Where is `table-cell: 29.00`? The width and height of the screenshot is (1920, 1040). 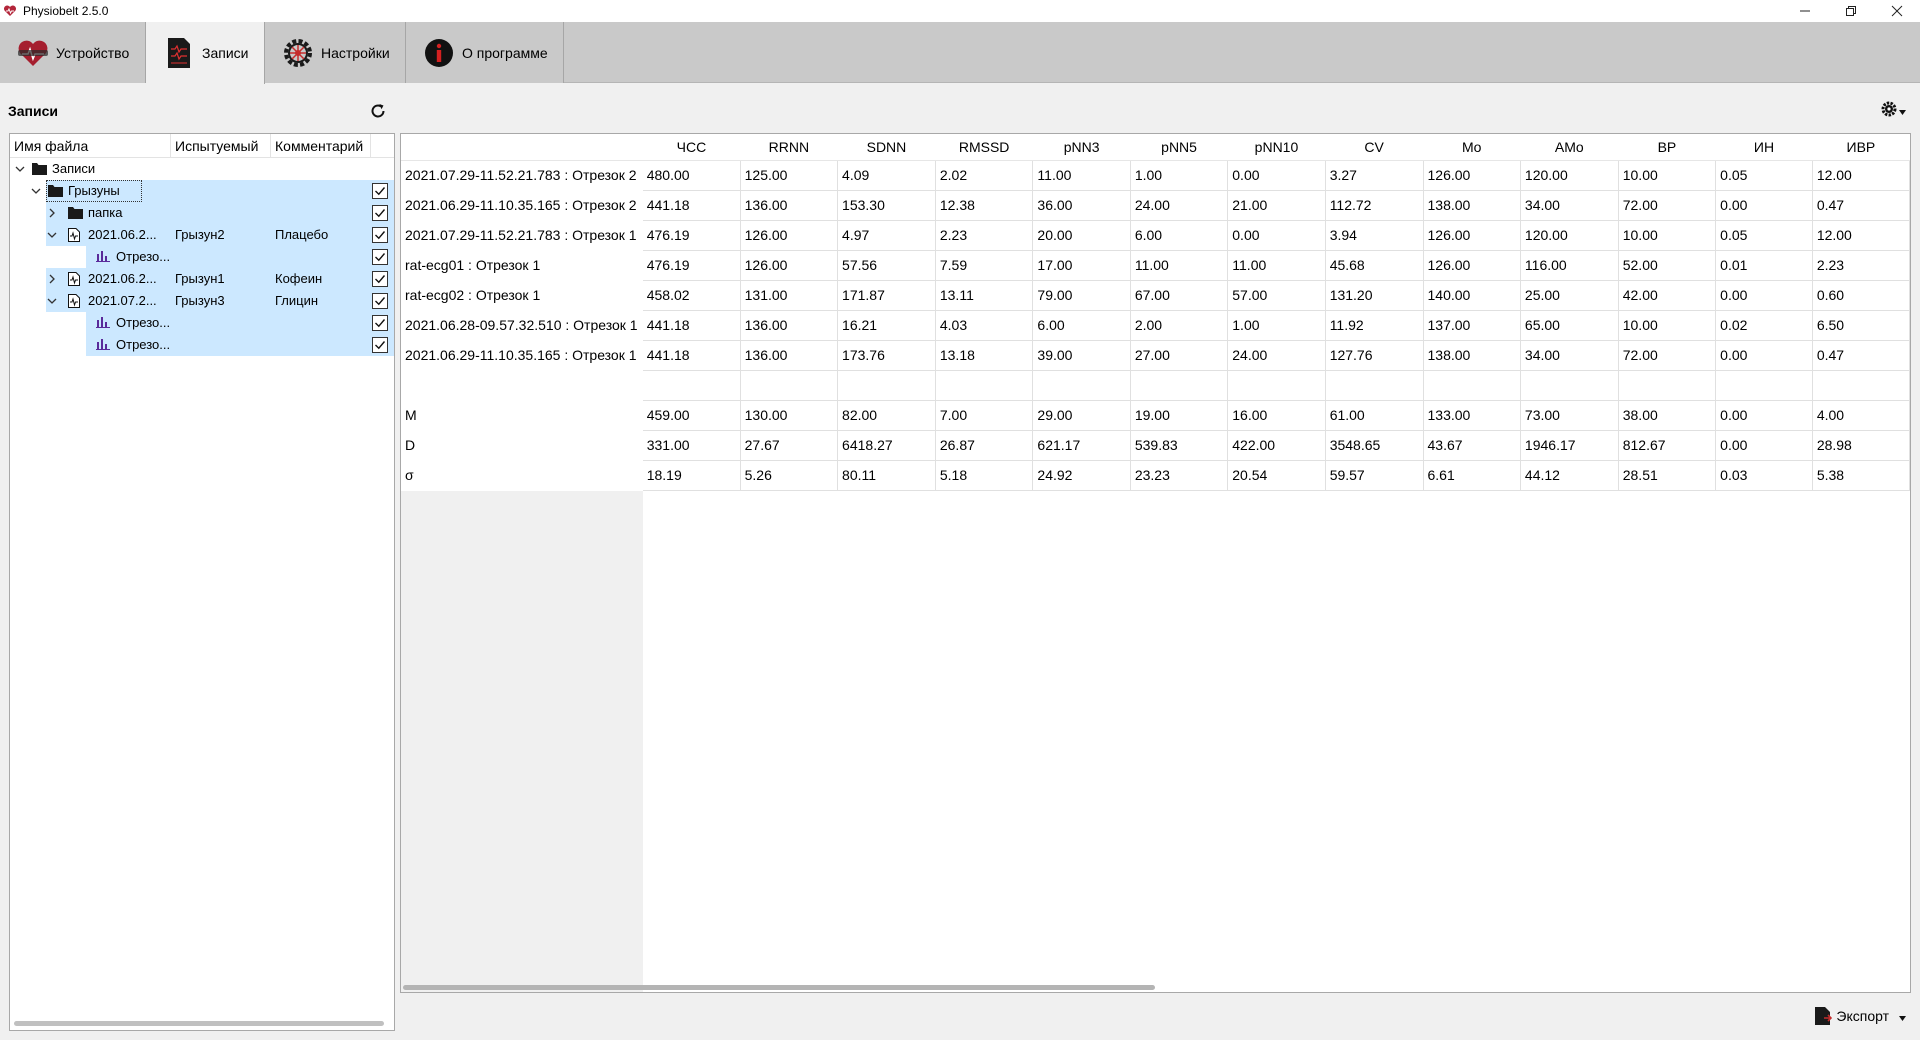 table-cell: 29.00 is located at coordinates (1081, 415).